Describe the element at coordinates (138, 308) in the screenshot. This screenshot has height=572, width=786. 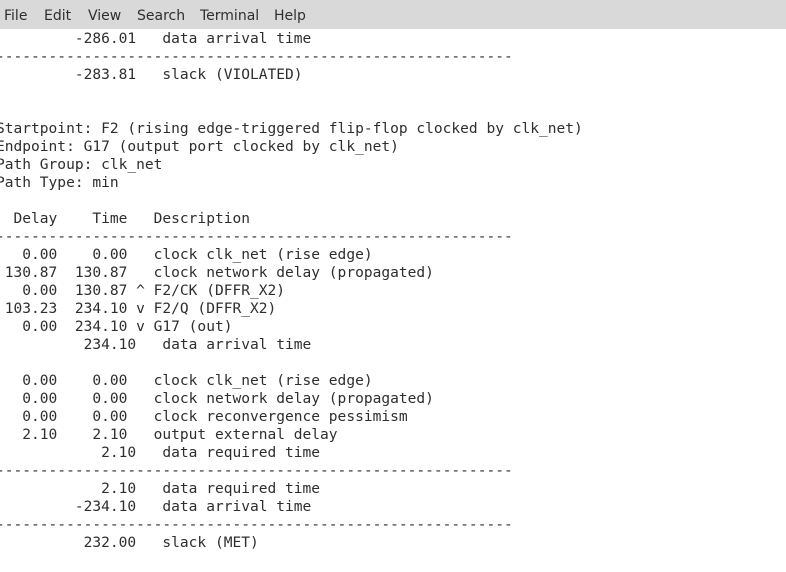
I see `terminal-line: 103.23 234.10 v F2/Q (DFFR_X2)` at that location.